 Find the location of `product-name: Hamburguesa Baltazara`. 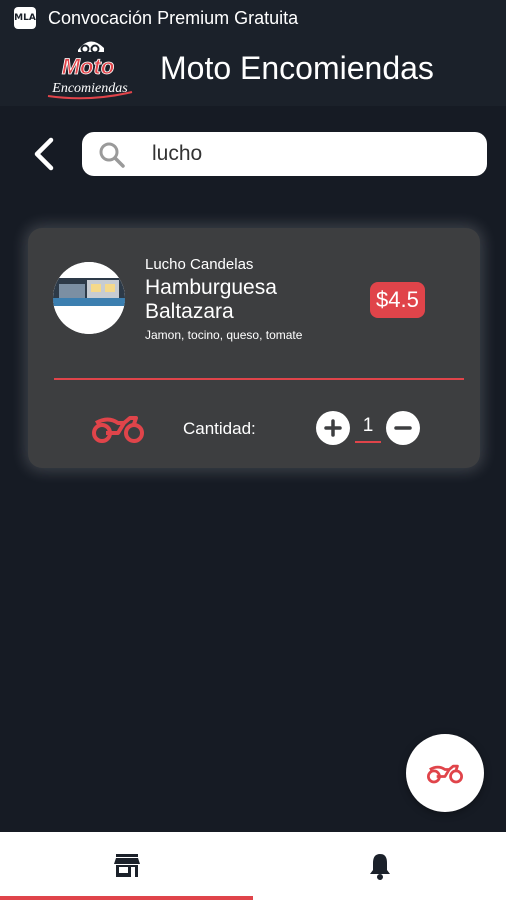

product-name: Hamburguesa Baltazara is located at coordinates (211, 299).